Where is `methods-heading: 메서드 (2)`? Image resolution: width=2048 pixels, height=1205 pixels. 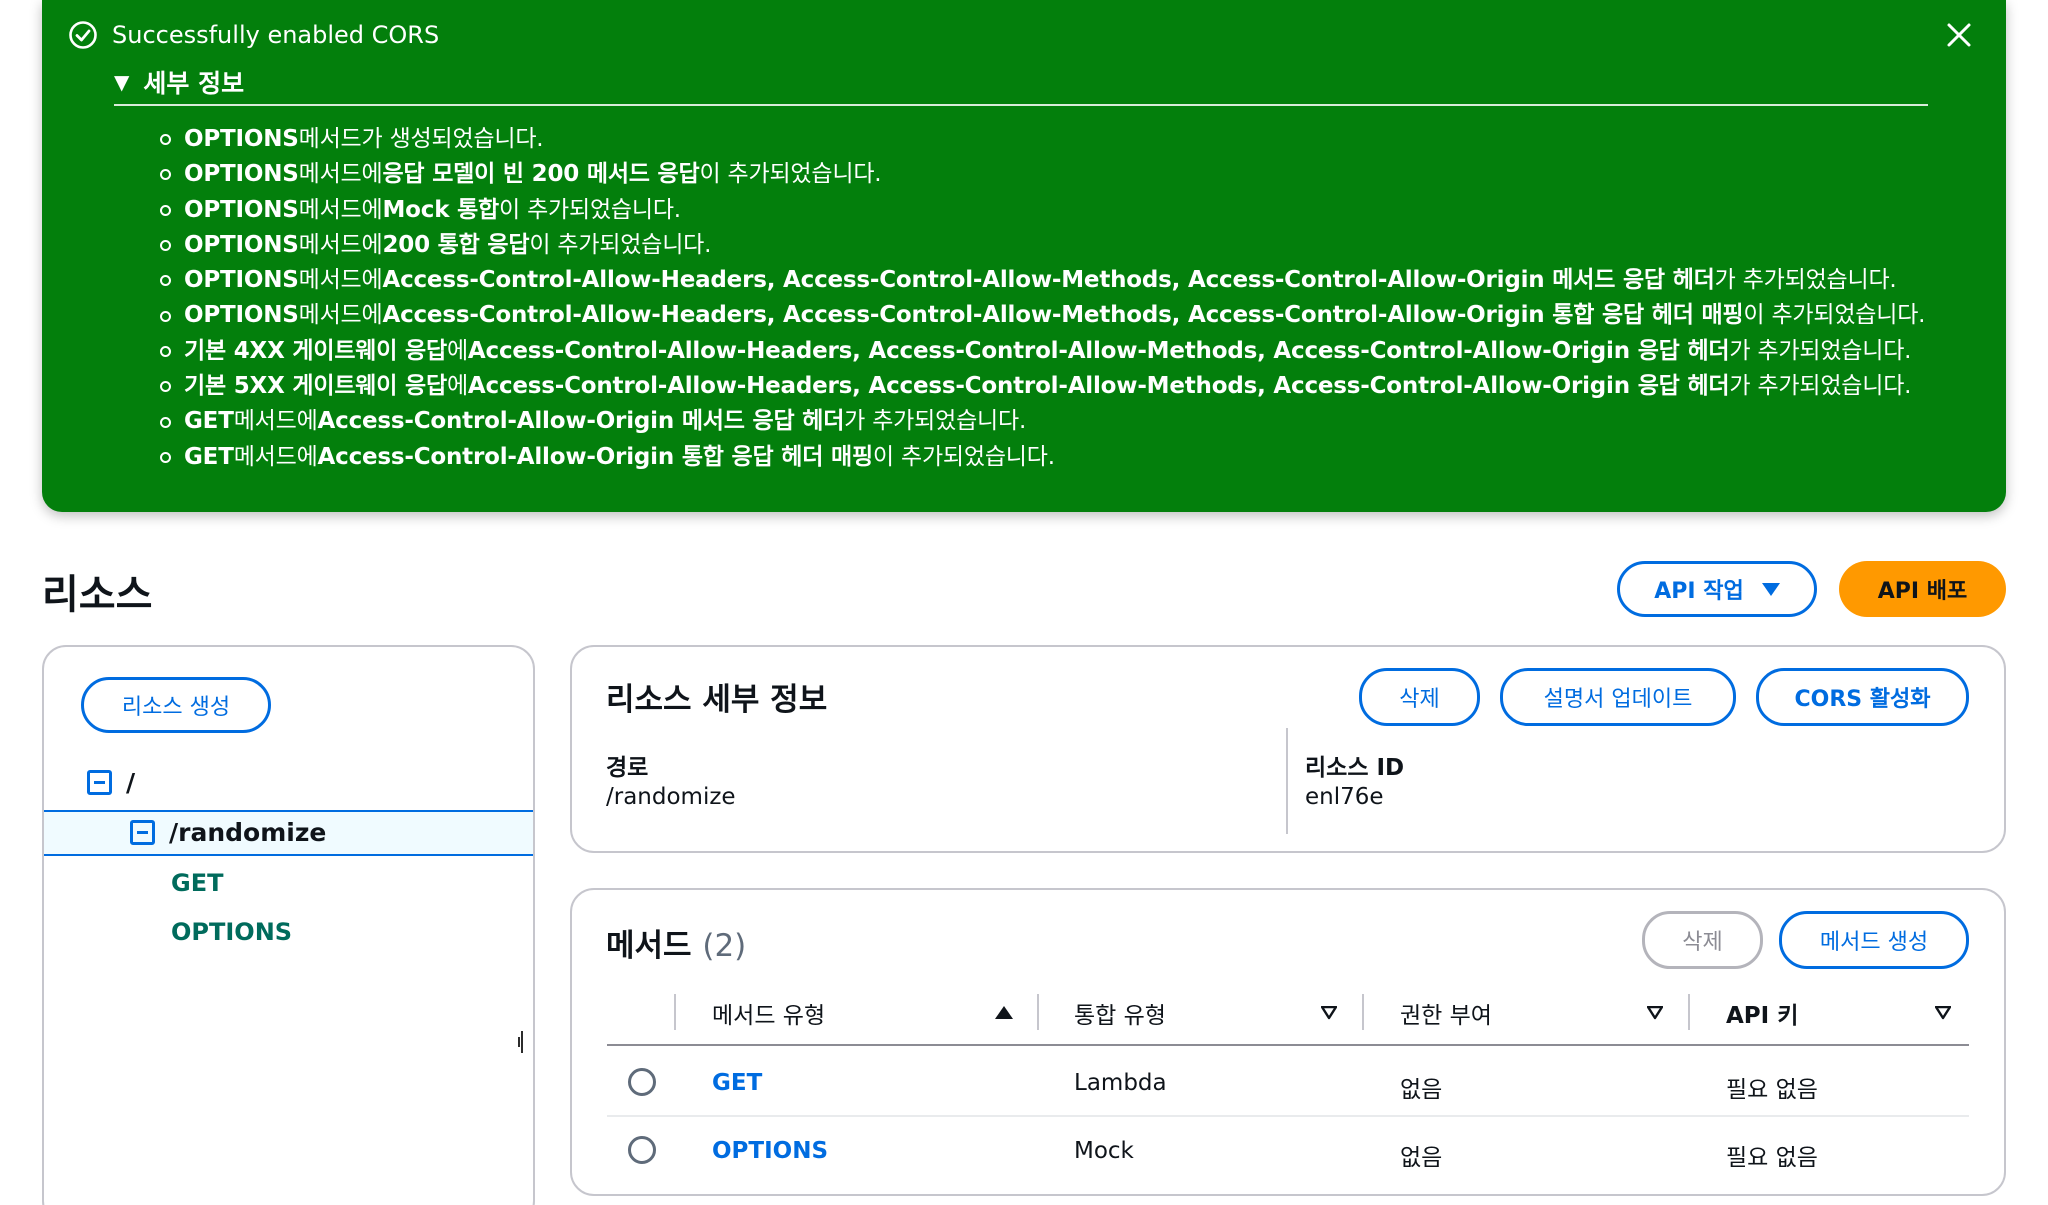
methods-heading: 메서드 (2) is located at coordinates (676, 942).